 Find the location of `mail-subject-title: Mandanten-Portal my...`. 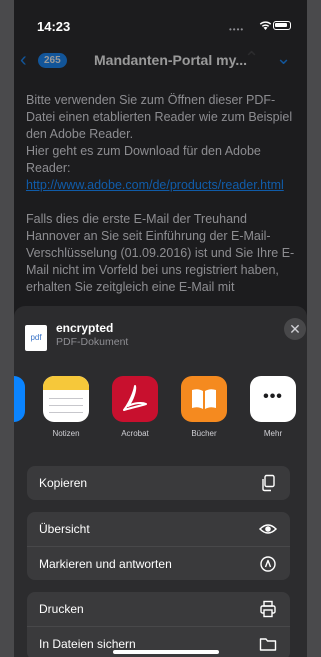

mail-subject-title: Mandanten-Portal my... is located at coordinates (170, 60).